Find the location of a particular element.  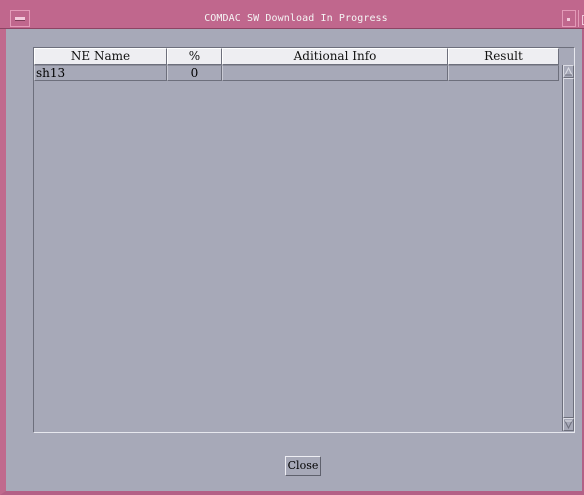

arrow-down-icon is located at coordinates (568, 424).